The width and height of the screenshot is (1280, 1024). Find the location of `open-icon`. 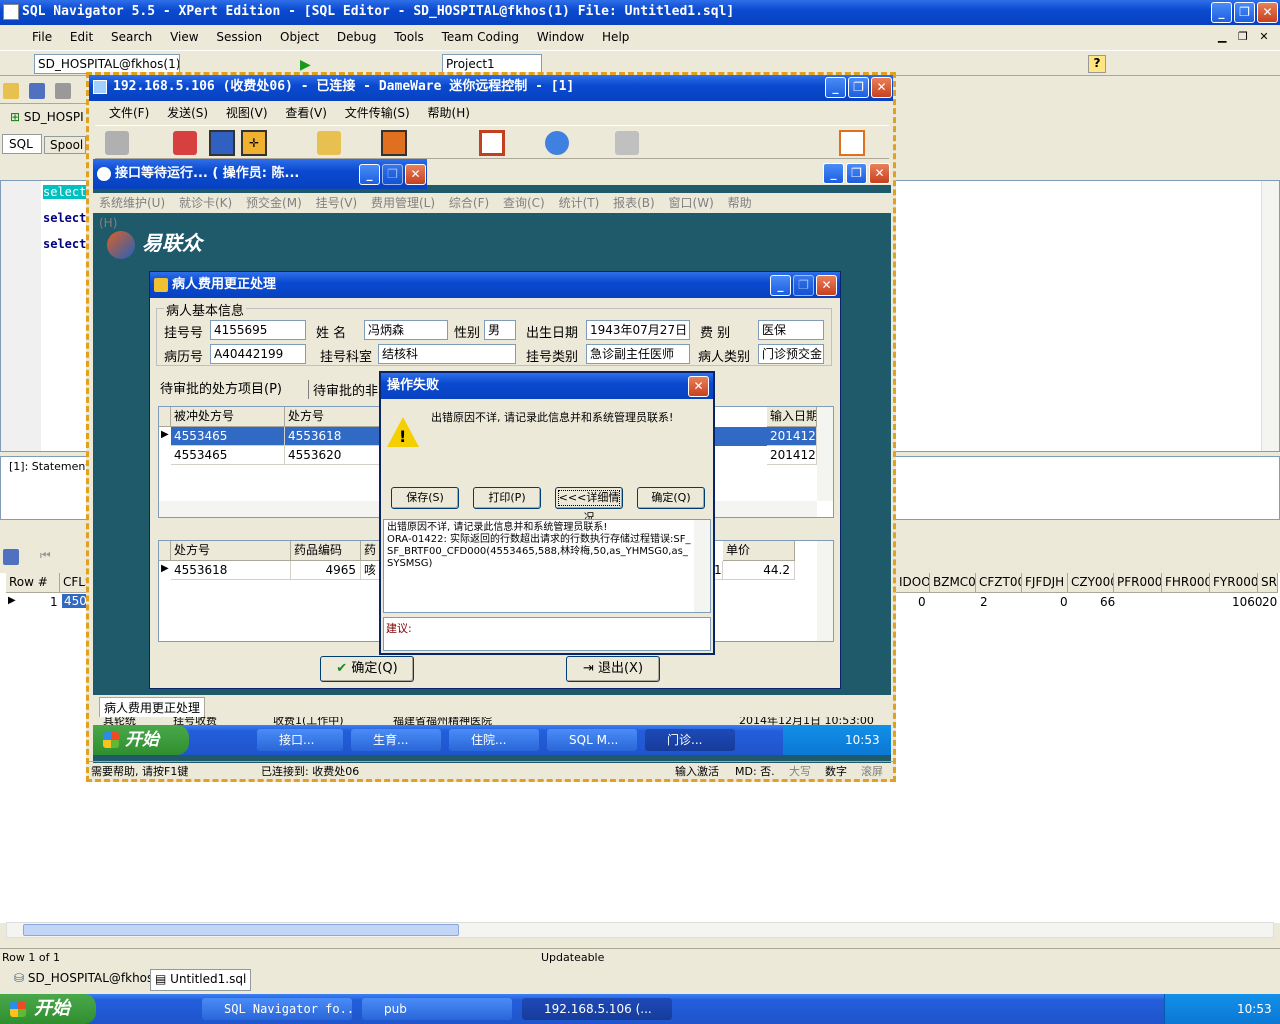

open-icon is located at coordinates (11, 91).